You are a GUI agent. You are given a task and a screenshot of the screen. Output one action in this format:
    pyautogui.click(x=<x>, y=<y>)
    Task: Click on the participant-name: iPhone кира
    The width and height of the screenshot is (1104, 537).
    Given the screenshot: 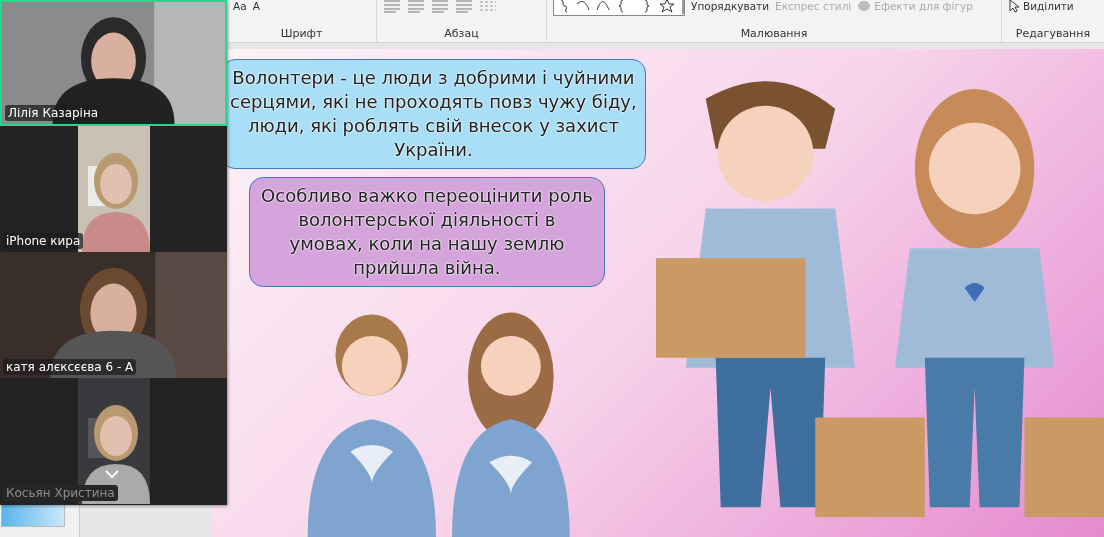 What is the action you would take?
    pyautogui.click(x=43, y=241)
    